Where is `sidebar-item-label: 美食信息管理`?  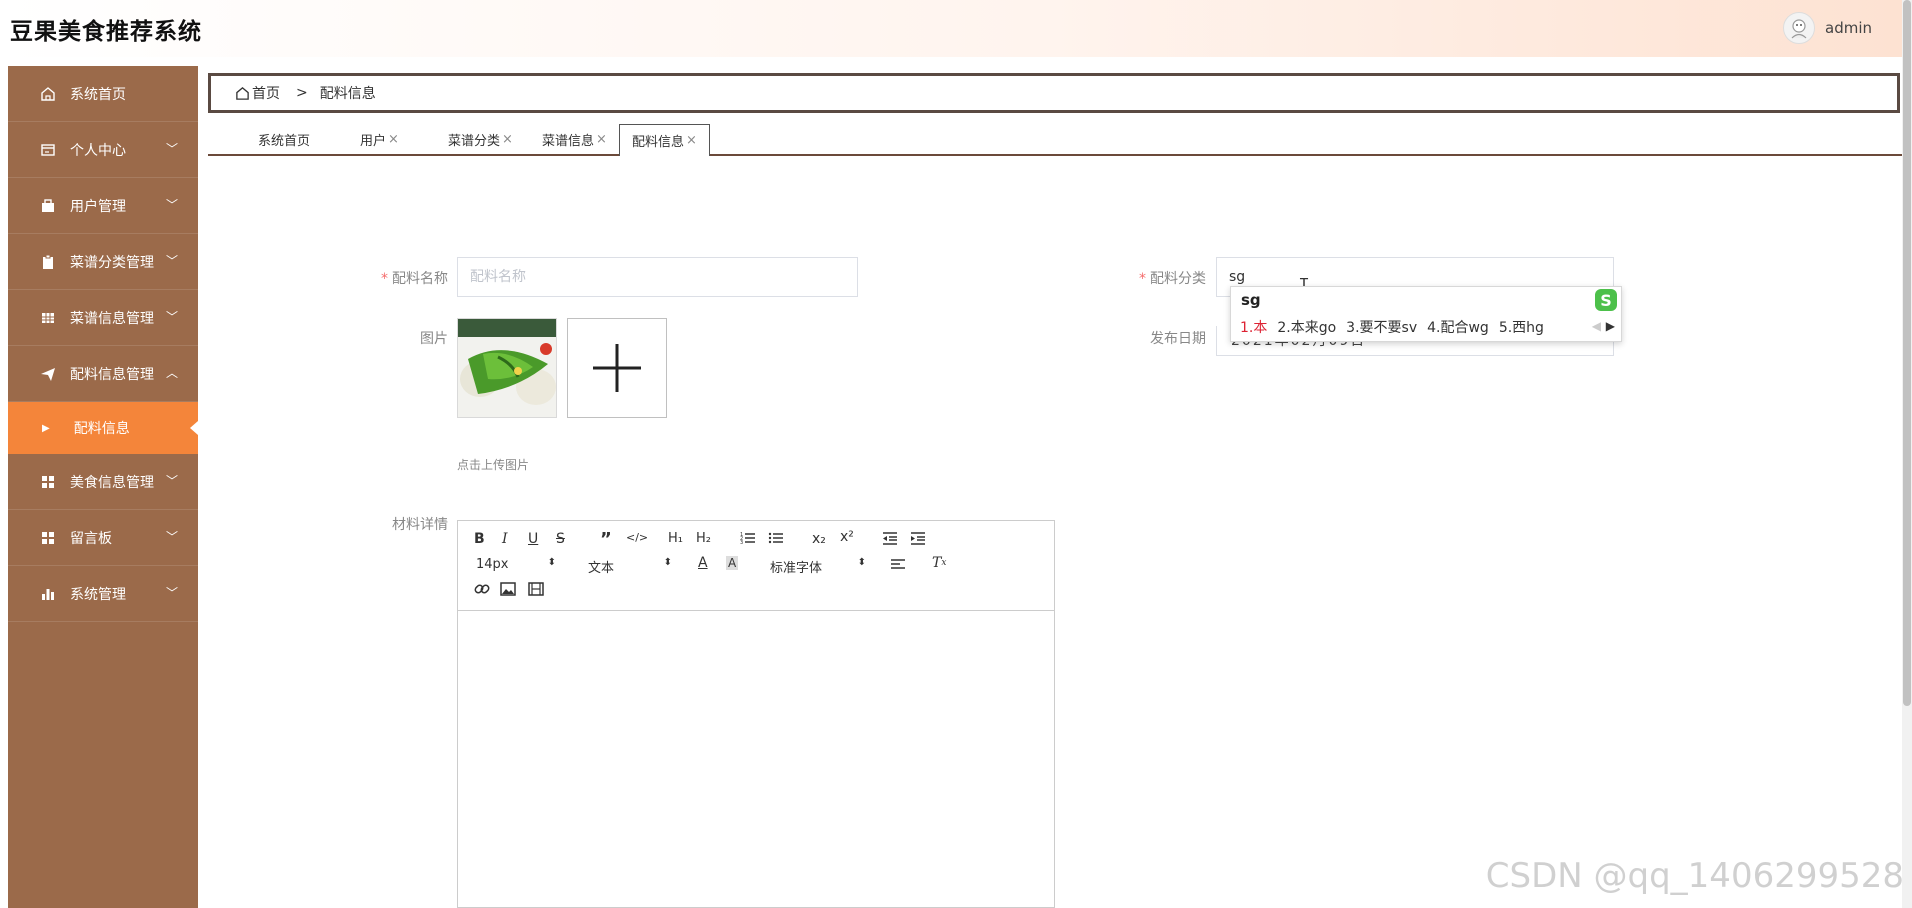
sidebar-item-label: 美食信息管理 is located at coordinates (112, 482).